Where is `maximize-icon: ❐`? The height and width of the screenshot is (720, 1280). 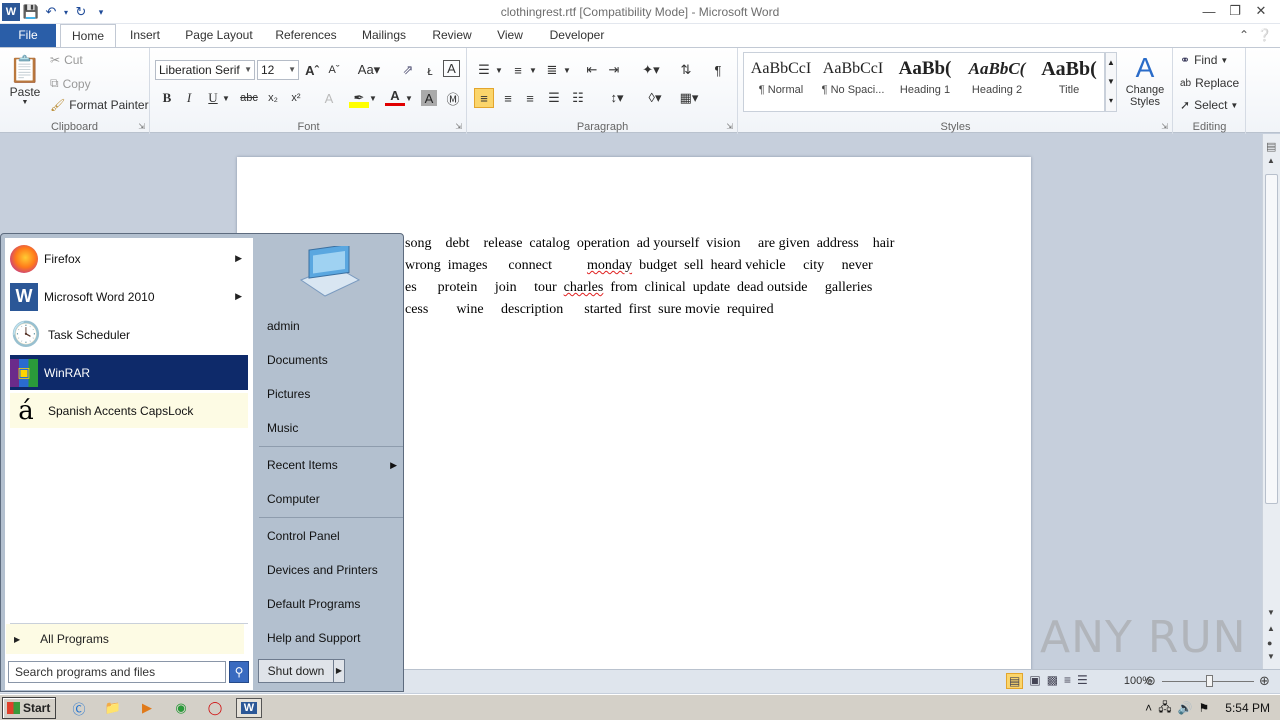
maximize-icon: ❐ is located at coordinates (1235, 11).